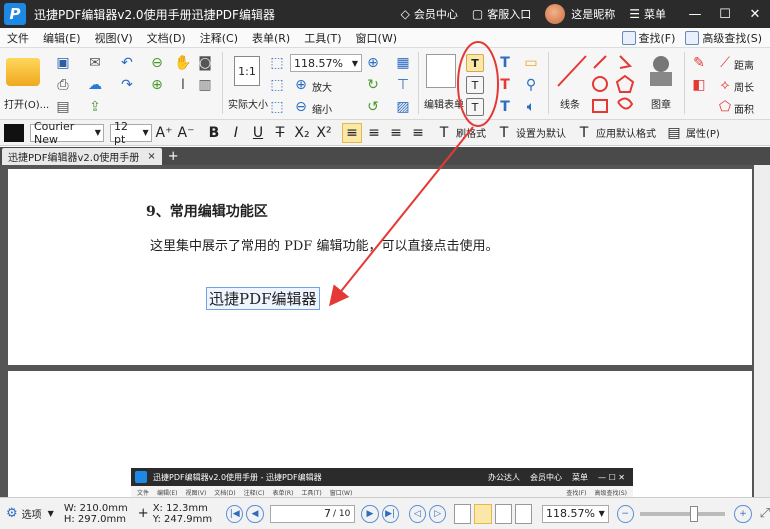 Image resolution: width=770 pixels, height=529 pixels. What do you see at coordinates (390, 513) in the screenshot?
I see `last-page-button: ▶|` at bounding box center [390, 513].